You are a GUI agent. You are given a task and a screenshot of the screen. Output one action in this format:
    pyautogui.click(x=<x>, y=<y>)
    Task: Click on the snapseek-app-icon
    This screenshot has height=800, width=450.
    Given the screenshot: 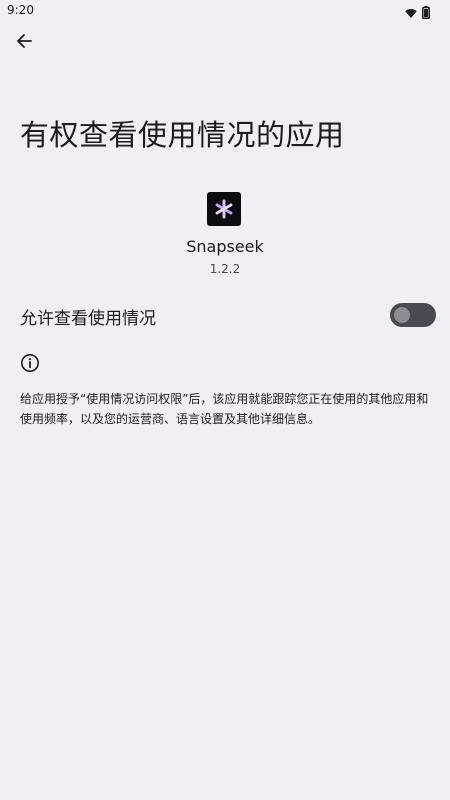 What is the action you would take?
    pyautogui.click(x=224, y=209)
    